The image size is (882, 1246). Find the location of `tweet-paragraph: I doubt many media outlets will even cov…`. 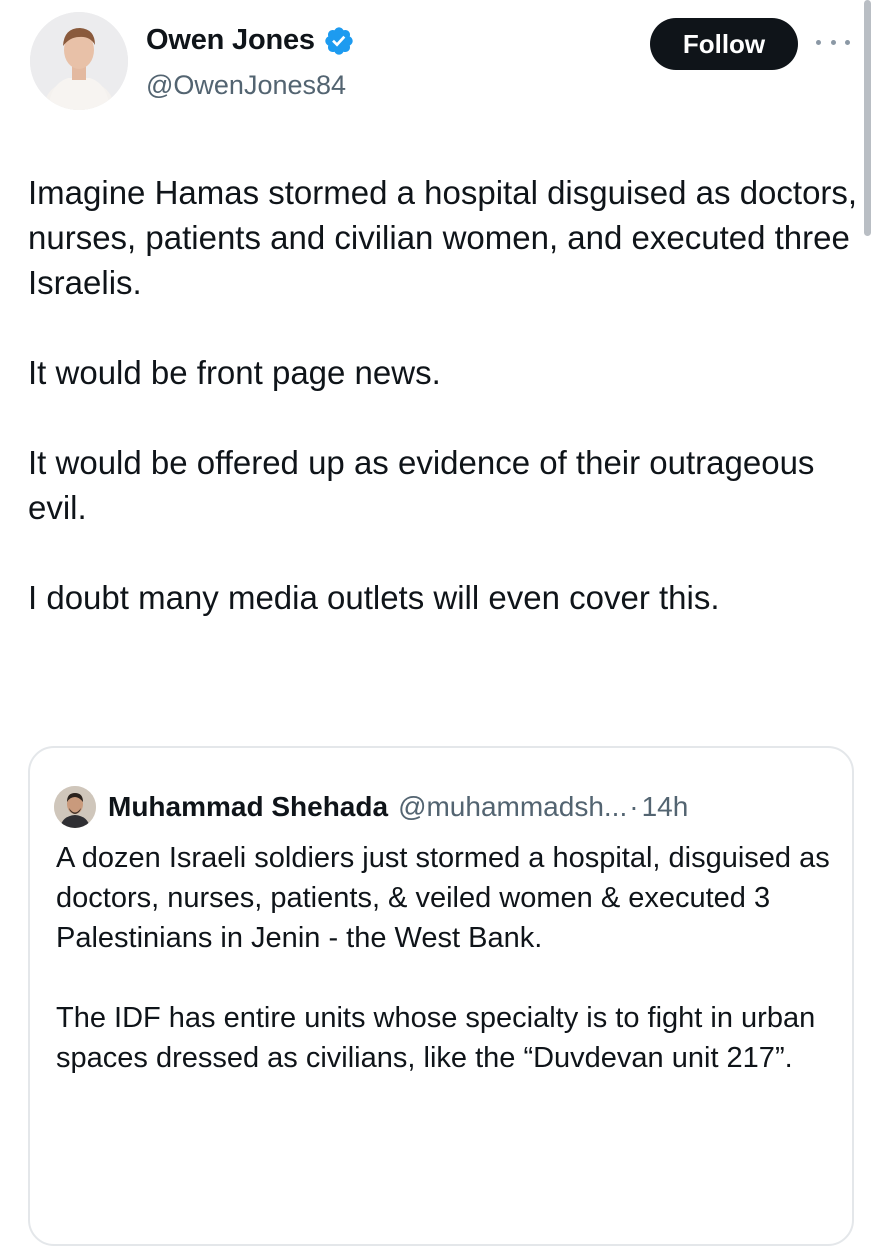

tweet-paragraph: I doubt many media outlets will even cov… is located at coordinates (374, 597).